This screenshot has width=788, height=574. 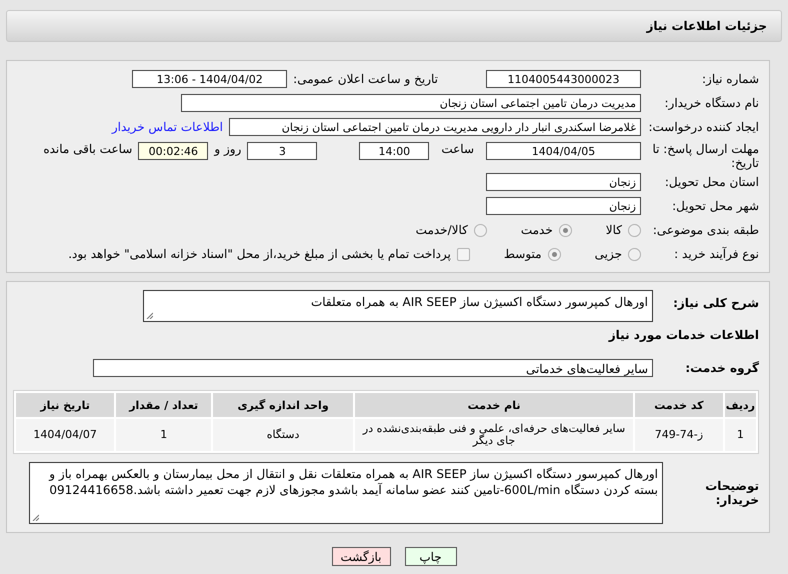 What do you see at coordinates (608, 254) in the screenshot?
I see `option-label: جزیی` at bounding box center [608, 254].